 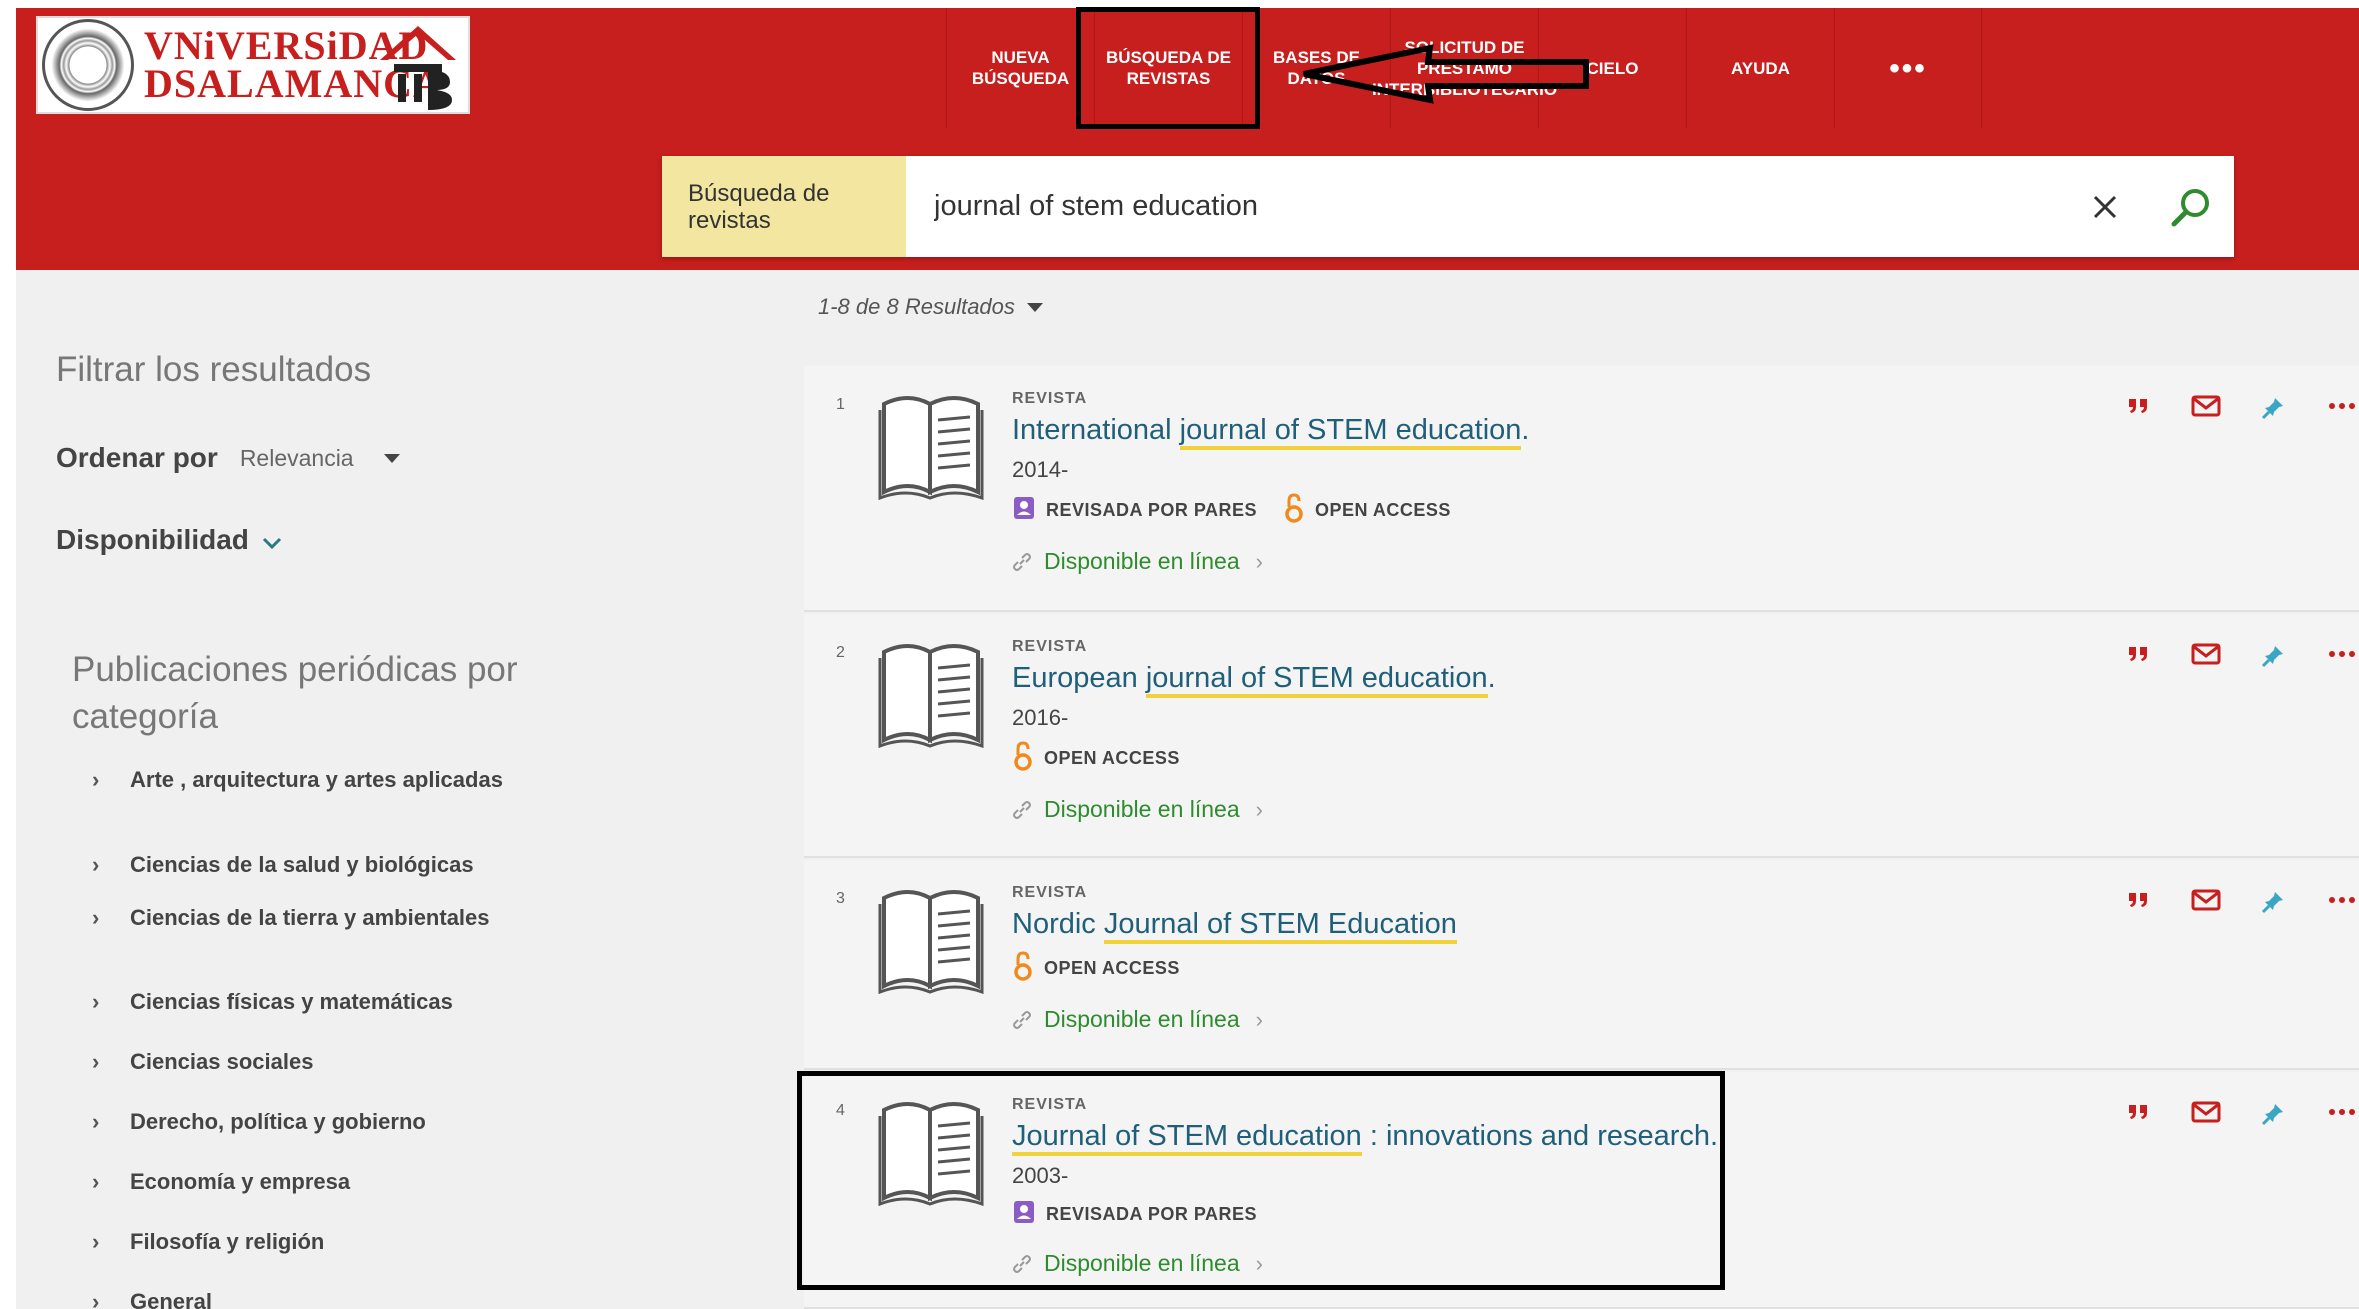 I want to click on peer-reviewed-icon, so click(x=1029, y=510).